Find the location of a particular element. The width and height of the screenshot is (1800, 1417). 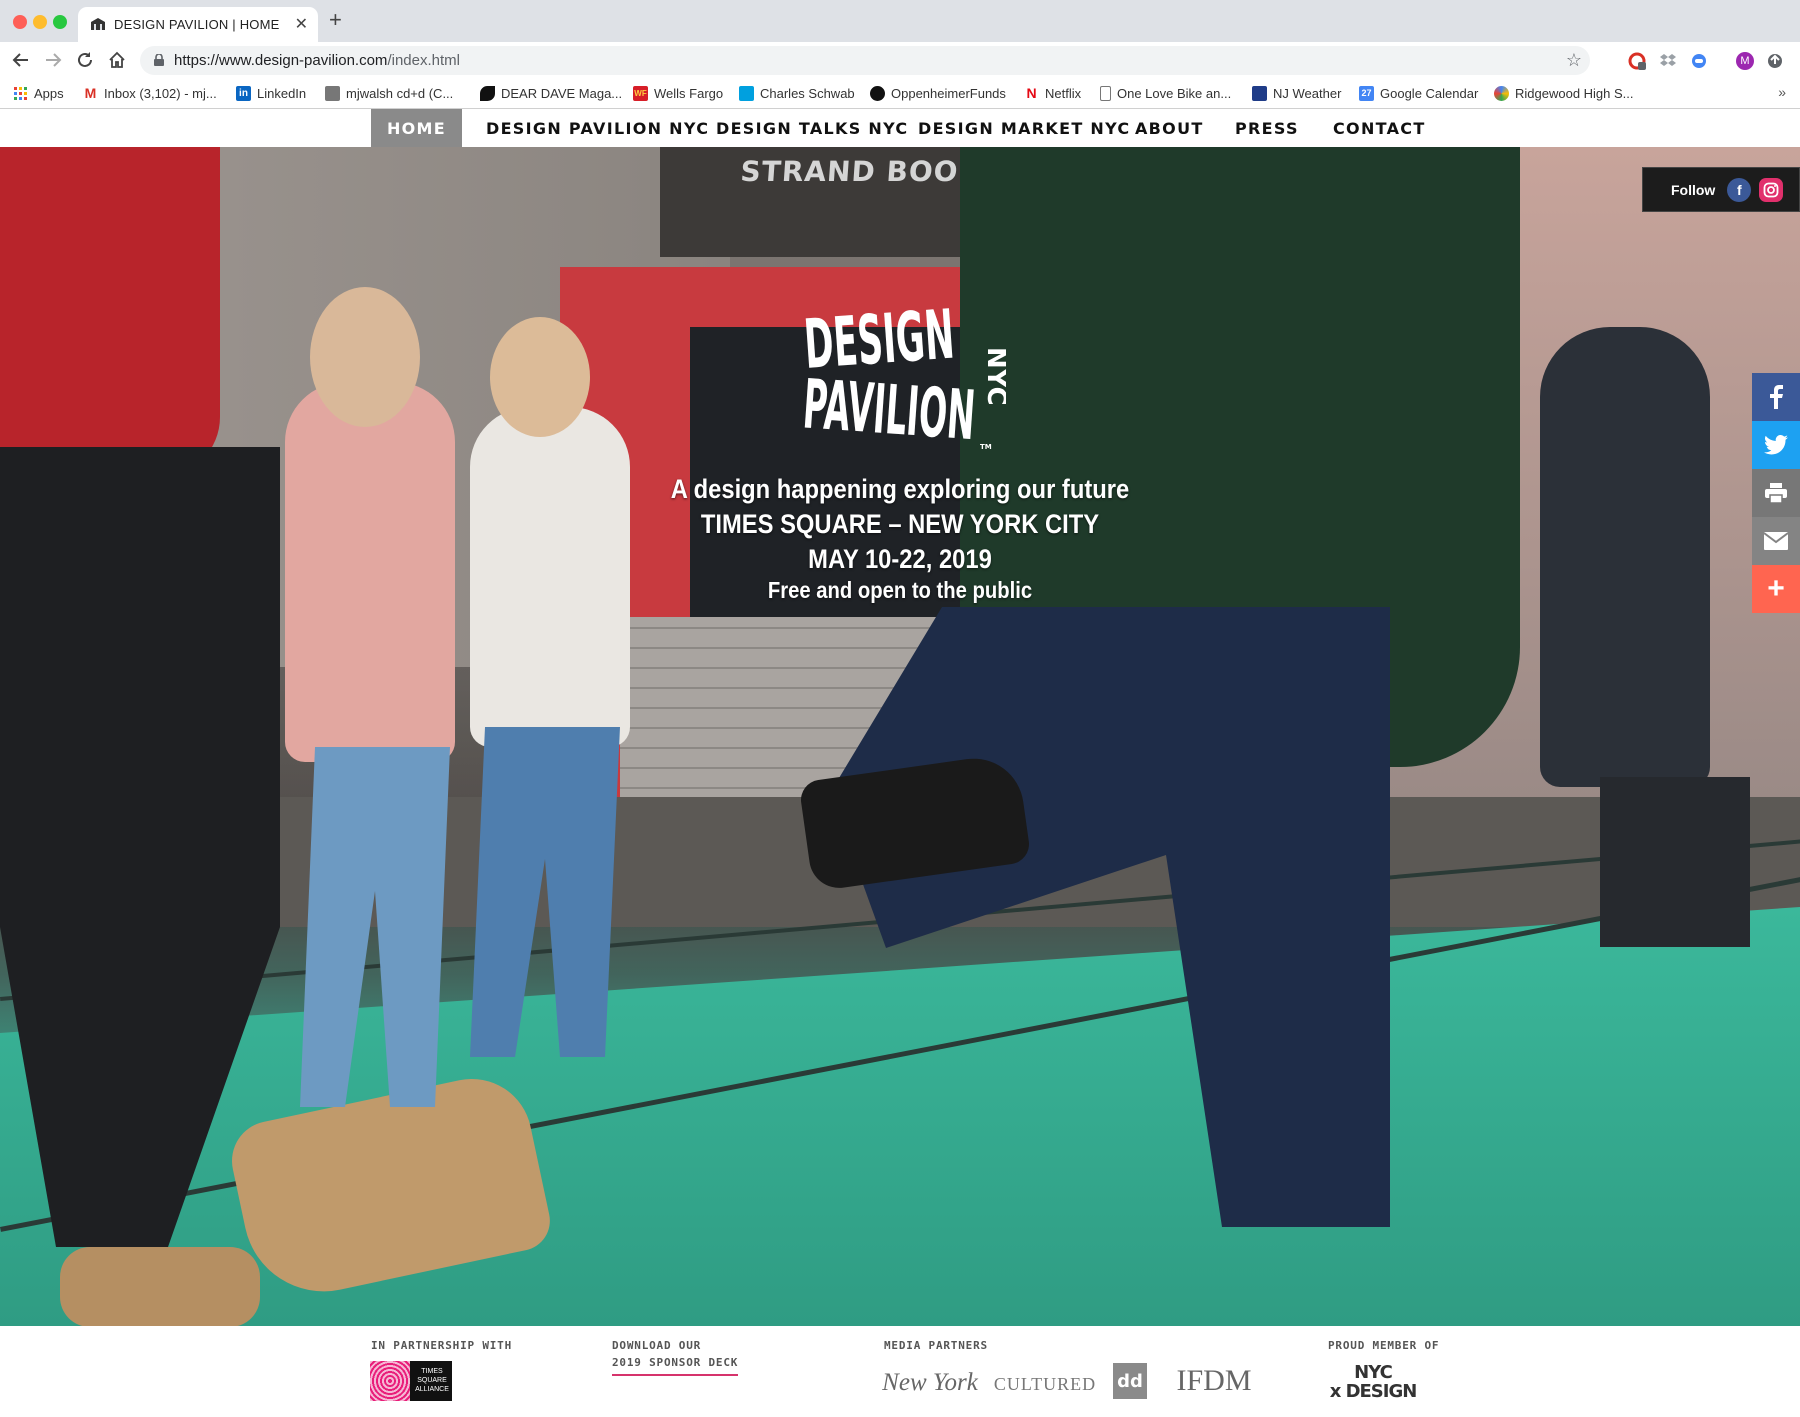

profile-avatar: M is located at coordinates (1745, 61).